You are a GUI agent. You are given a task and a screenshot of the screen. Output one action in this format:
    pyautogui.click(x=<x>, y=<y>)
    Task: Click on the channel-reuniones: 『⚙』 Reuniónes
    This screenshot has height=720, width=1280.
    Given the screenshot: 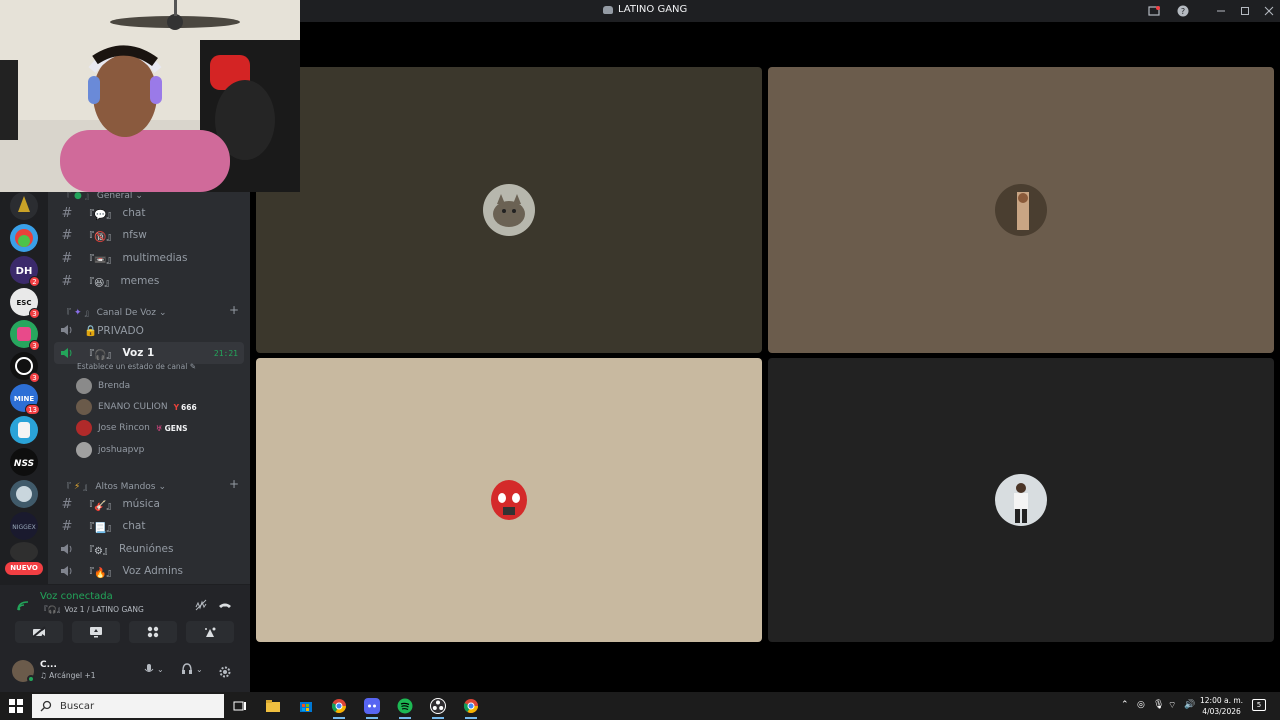 What is the action you would take?
    pyautogui.click(x=149, y=549)
    